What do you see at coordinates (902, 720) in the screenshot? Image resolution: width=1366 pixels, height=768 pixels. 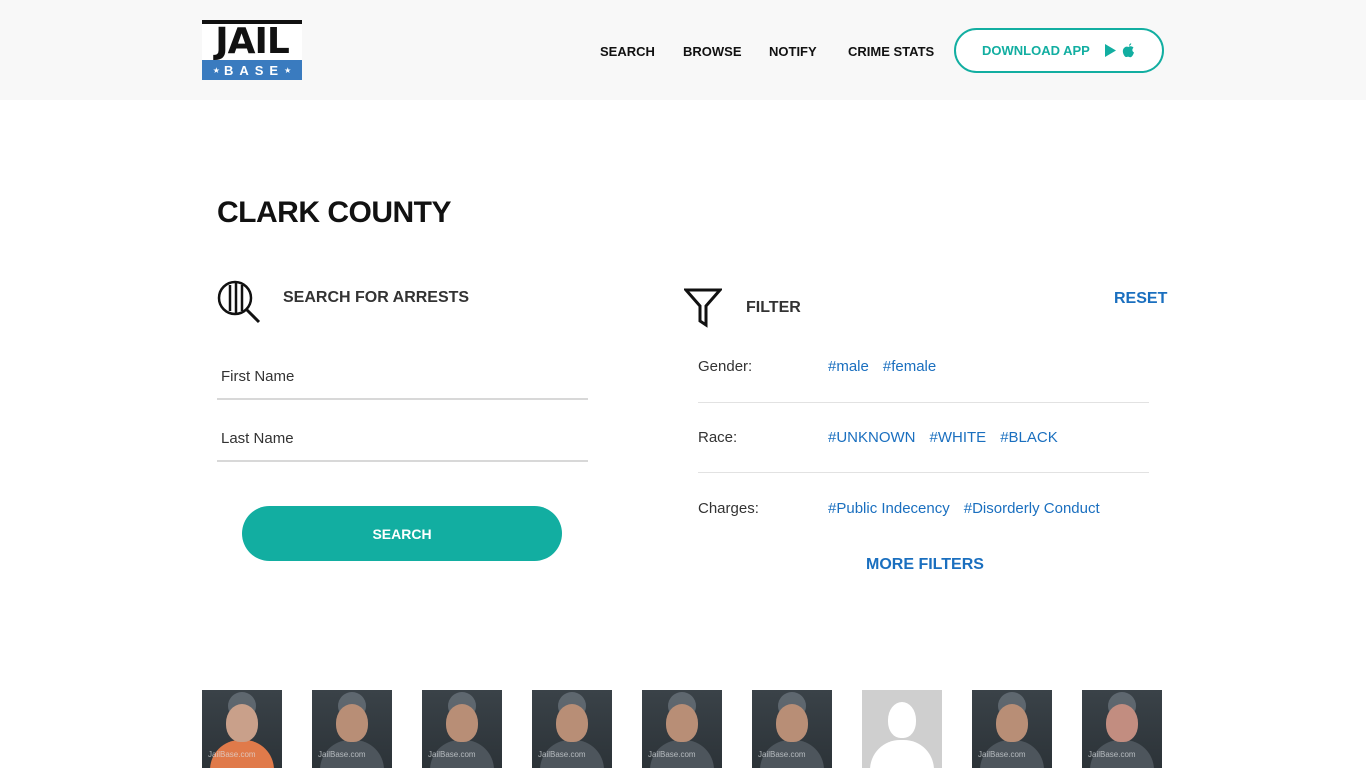 I see `silhouette-head` at bounding box center [902, 720].